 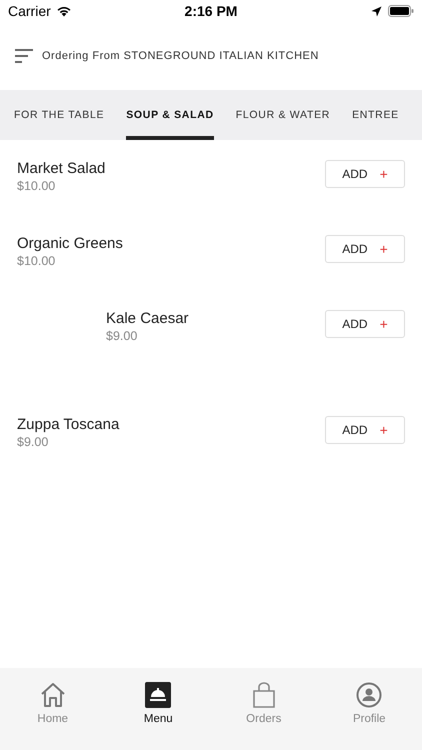 I want to click on menu-icon, so click(x=24, y=56).